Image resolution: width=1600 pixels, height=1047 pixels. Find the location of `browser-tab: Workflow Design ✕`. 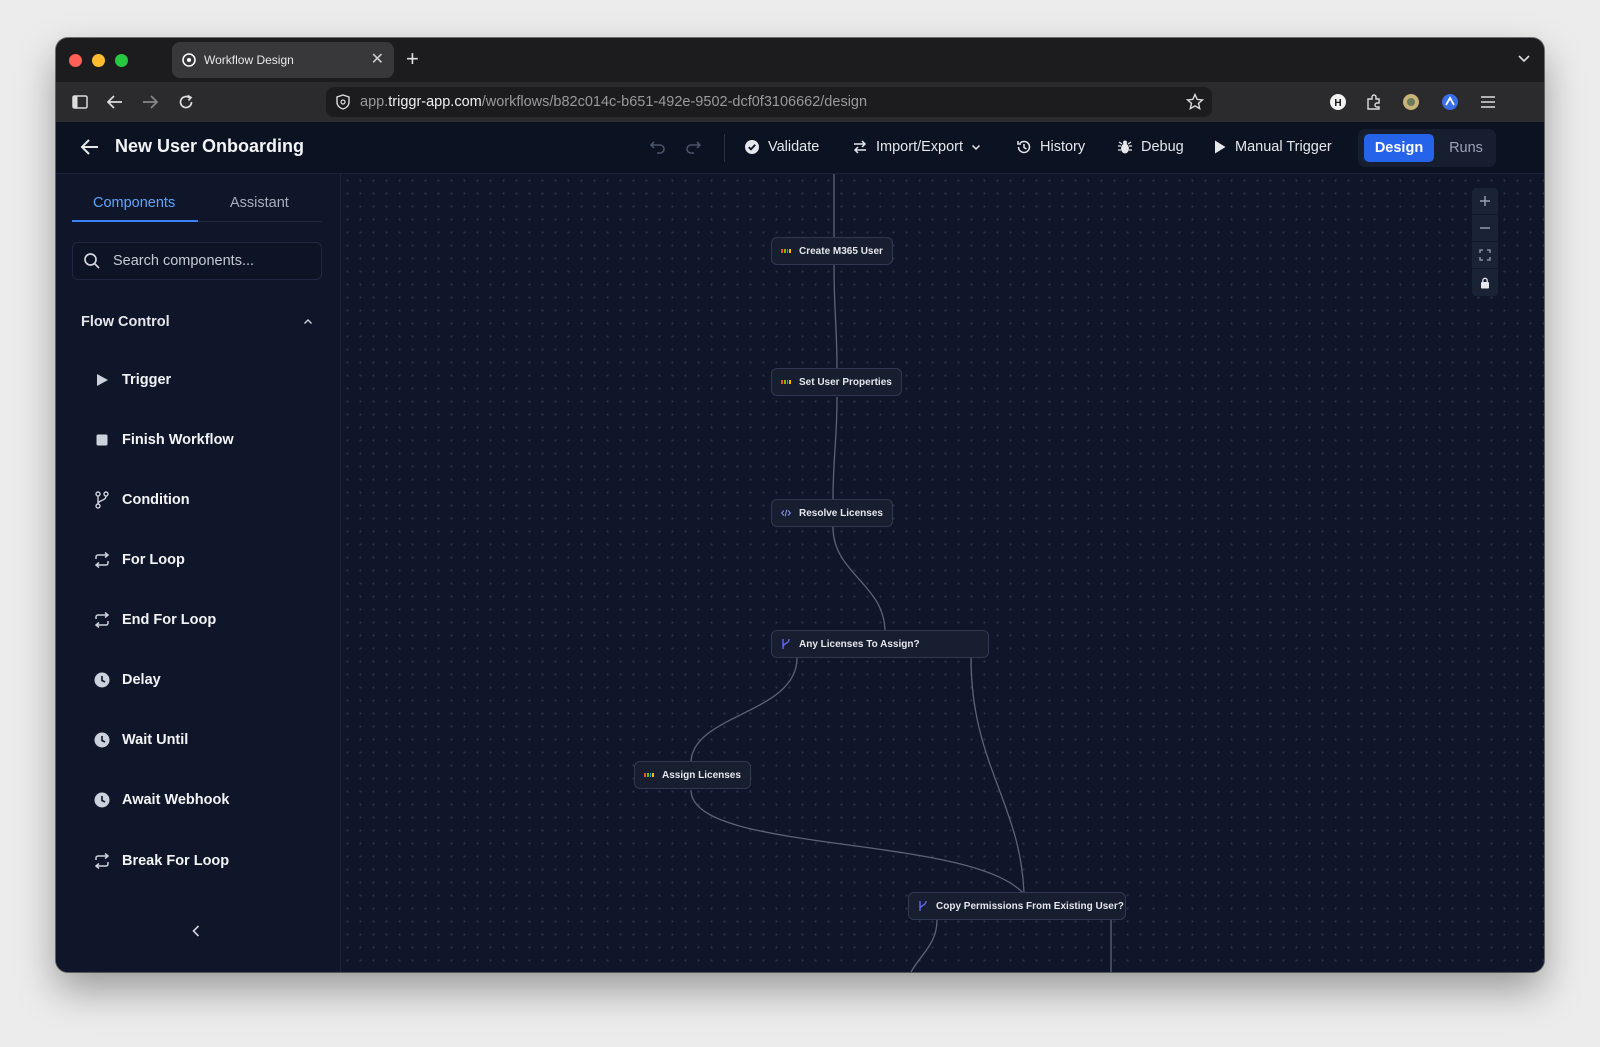

browser-tab: Workflow Design ✕ is located at coordinates (283, 60).